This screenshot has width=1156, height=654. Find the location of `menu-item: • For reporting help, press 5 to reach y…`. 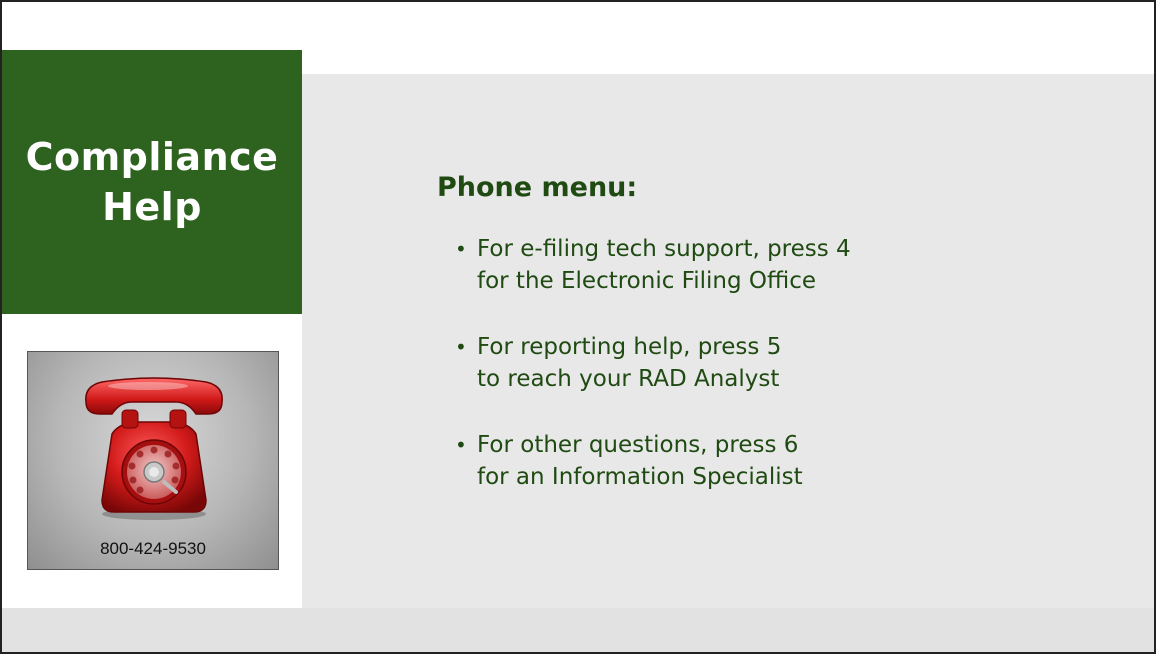

menu-item: • For reporting help, press 5 to reach y… is located at coordinates (786, 363).